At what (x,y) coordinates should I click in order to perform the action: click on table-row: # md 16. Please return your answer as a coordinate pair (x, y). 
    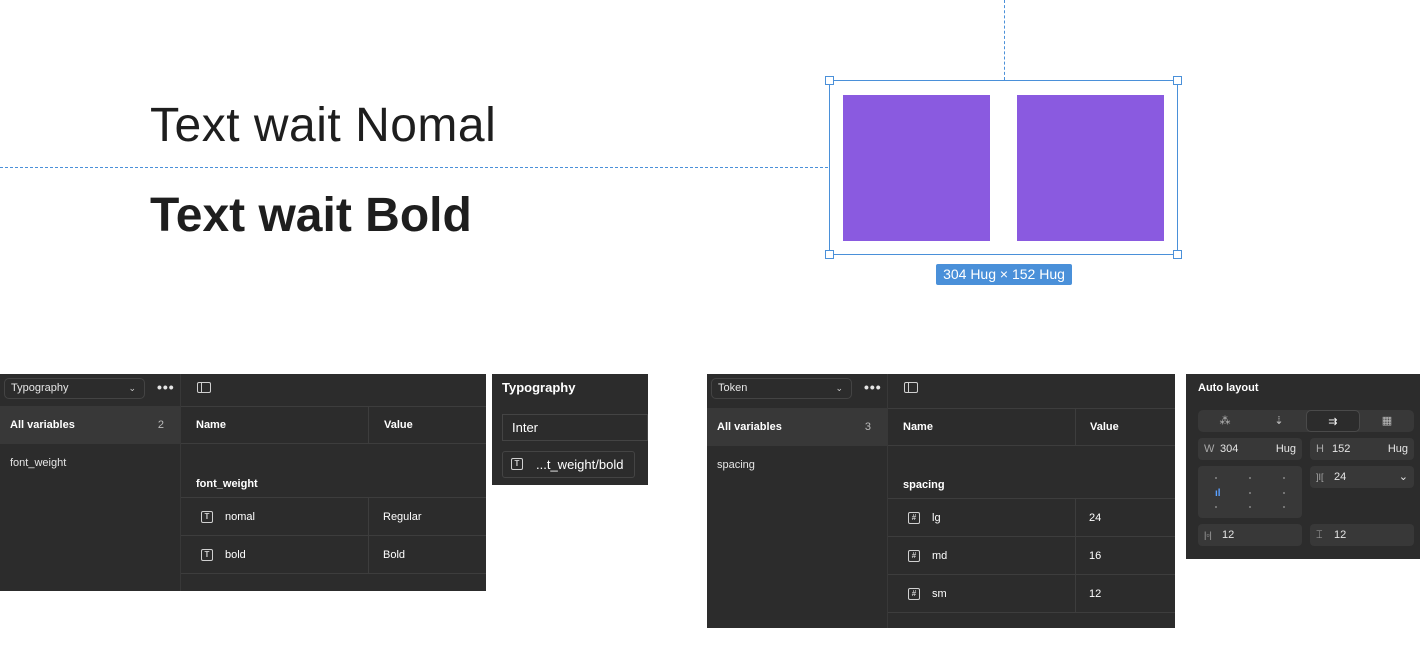
    Looking at the image, I should click on (1031, 556).